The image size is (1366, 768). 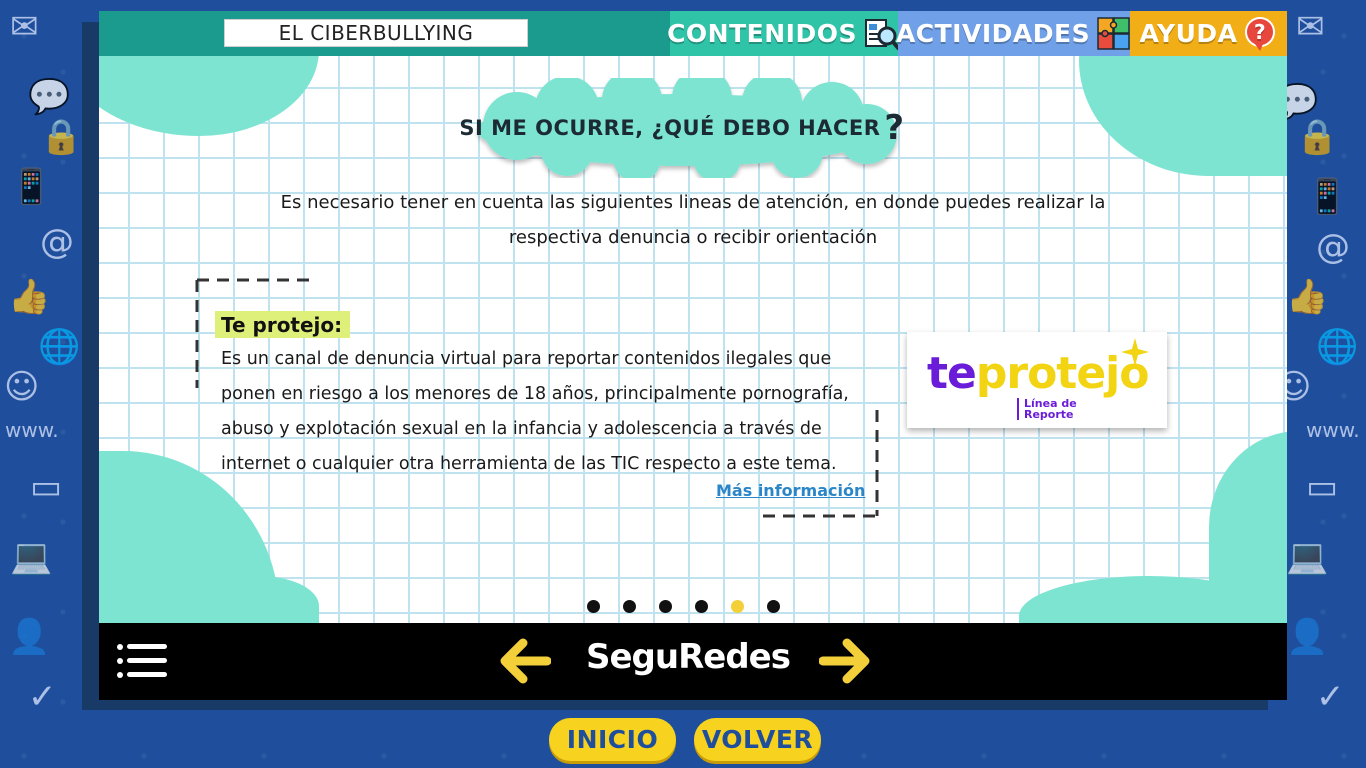 I want to click on chat-bubble-doodle-icon: 💬, so click(x=49, y=97).